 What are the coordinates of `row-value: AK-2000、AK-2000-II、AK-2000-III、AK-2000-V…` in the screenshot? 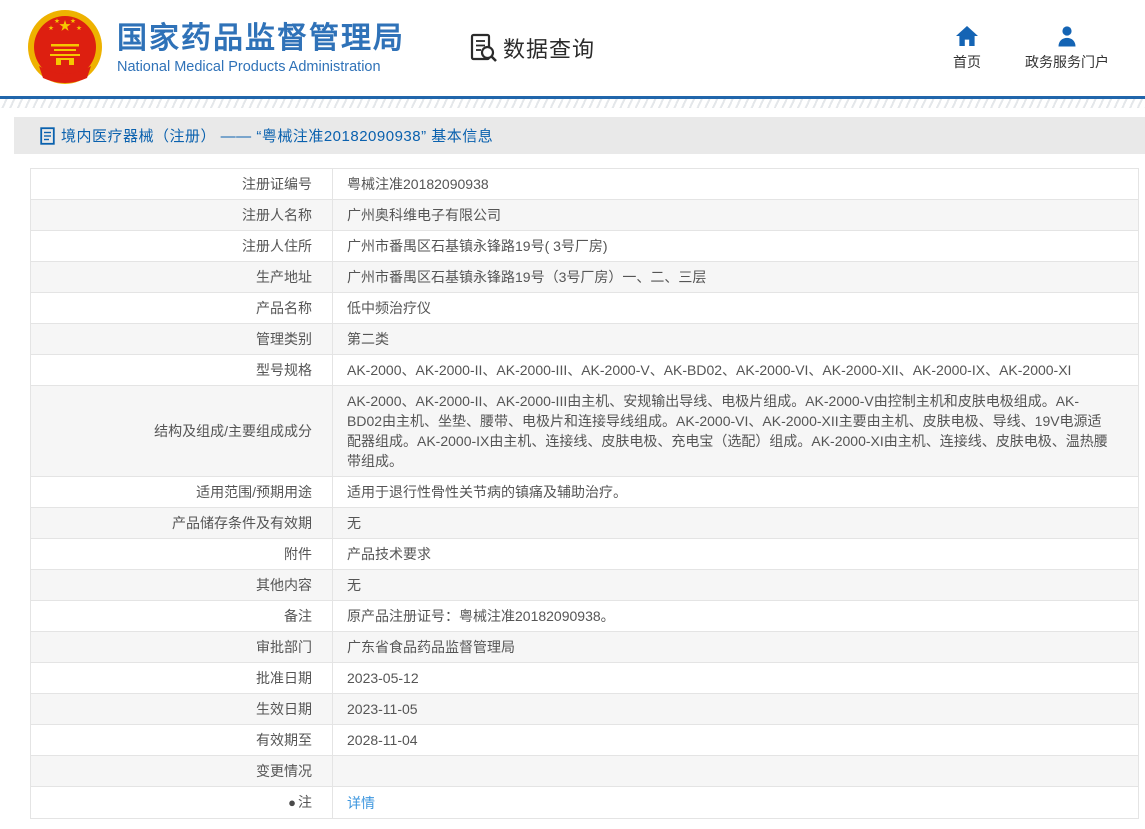 It's located at (735, 370).